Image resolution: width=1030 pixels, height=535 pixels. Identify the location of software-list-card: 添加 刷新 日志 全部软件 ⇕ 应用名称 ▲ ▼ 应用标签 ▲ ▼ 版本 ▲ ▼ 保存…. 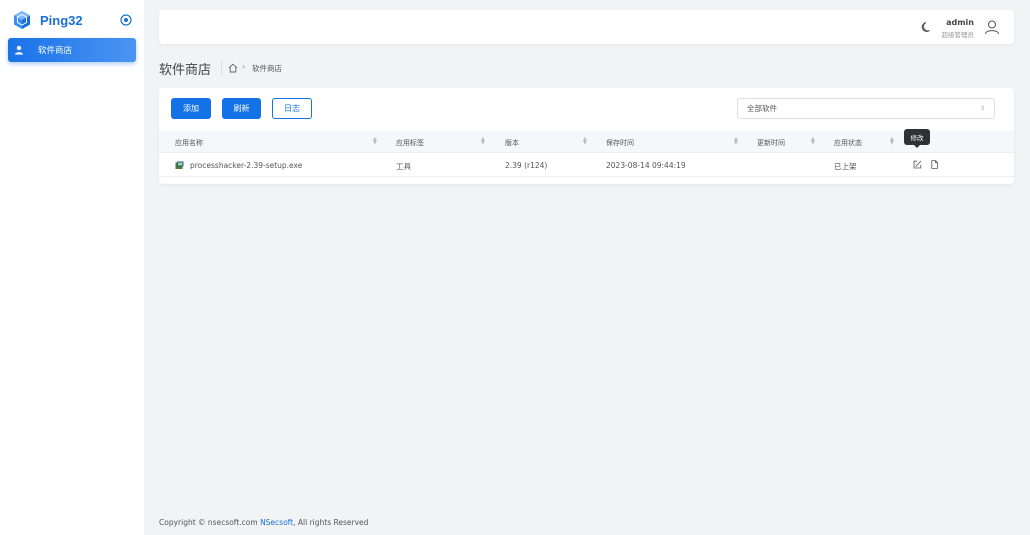
(586, 136).